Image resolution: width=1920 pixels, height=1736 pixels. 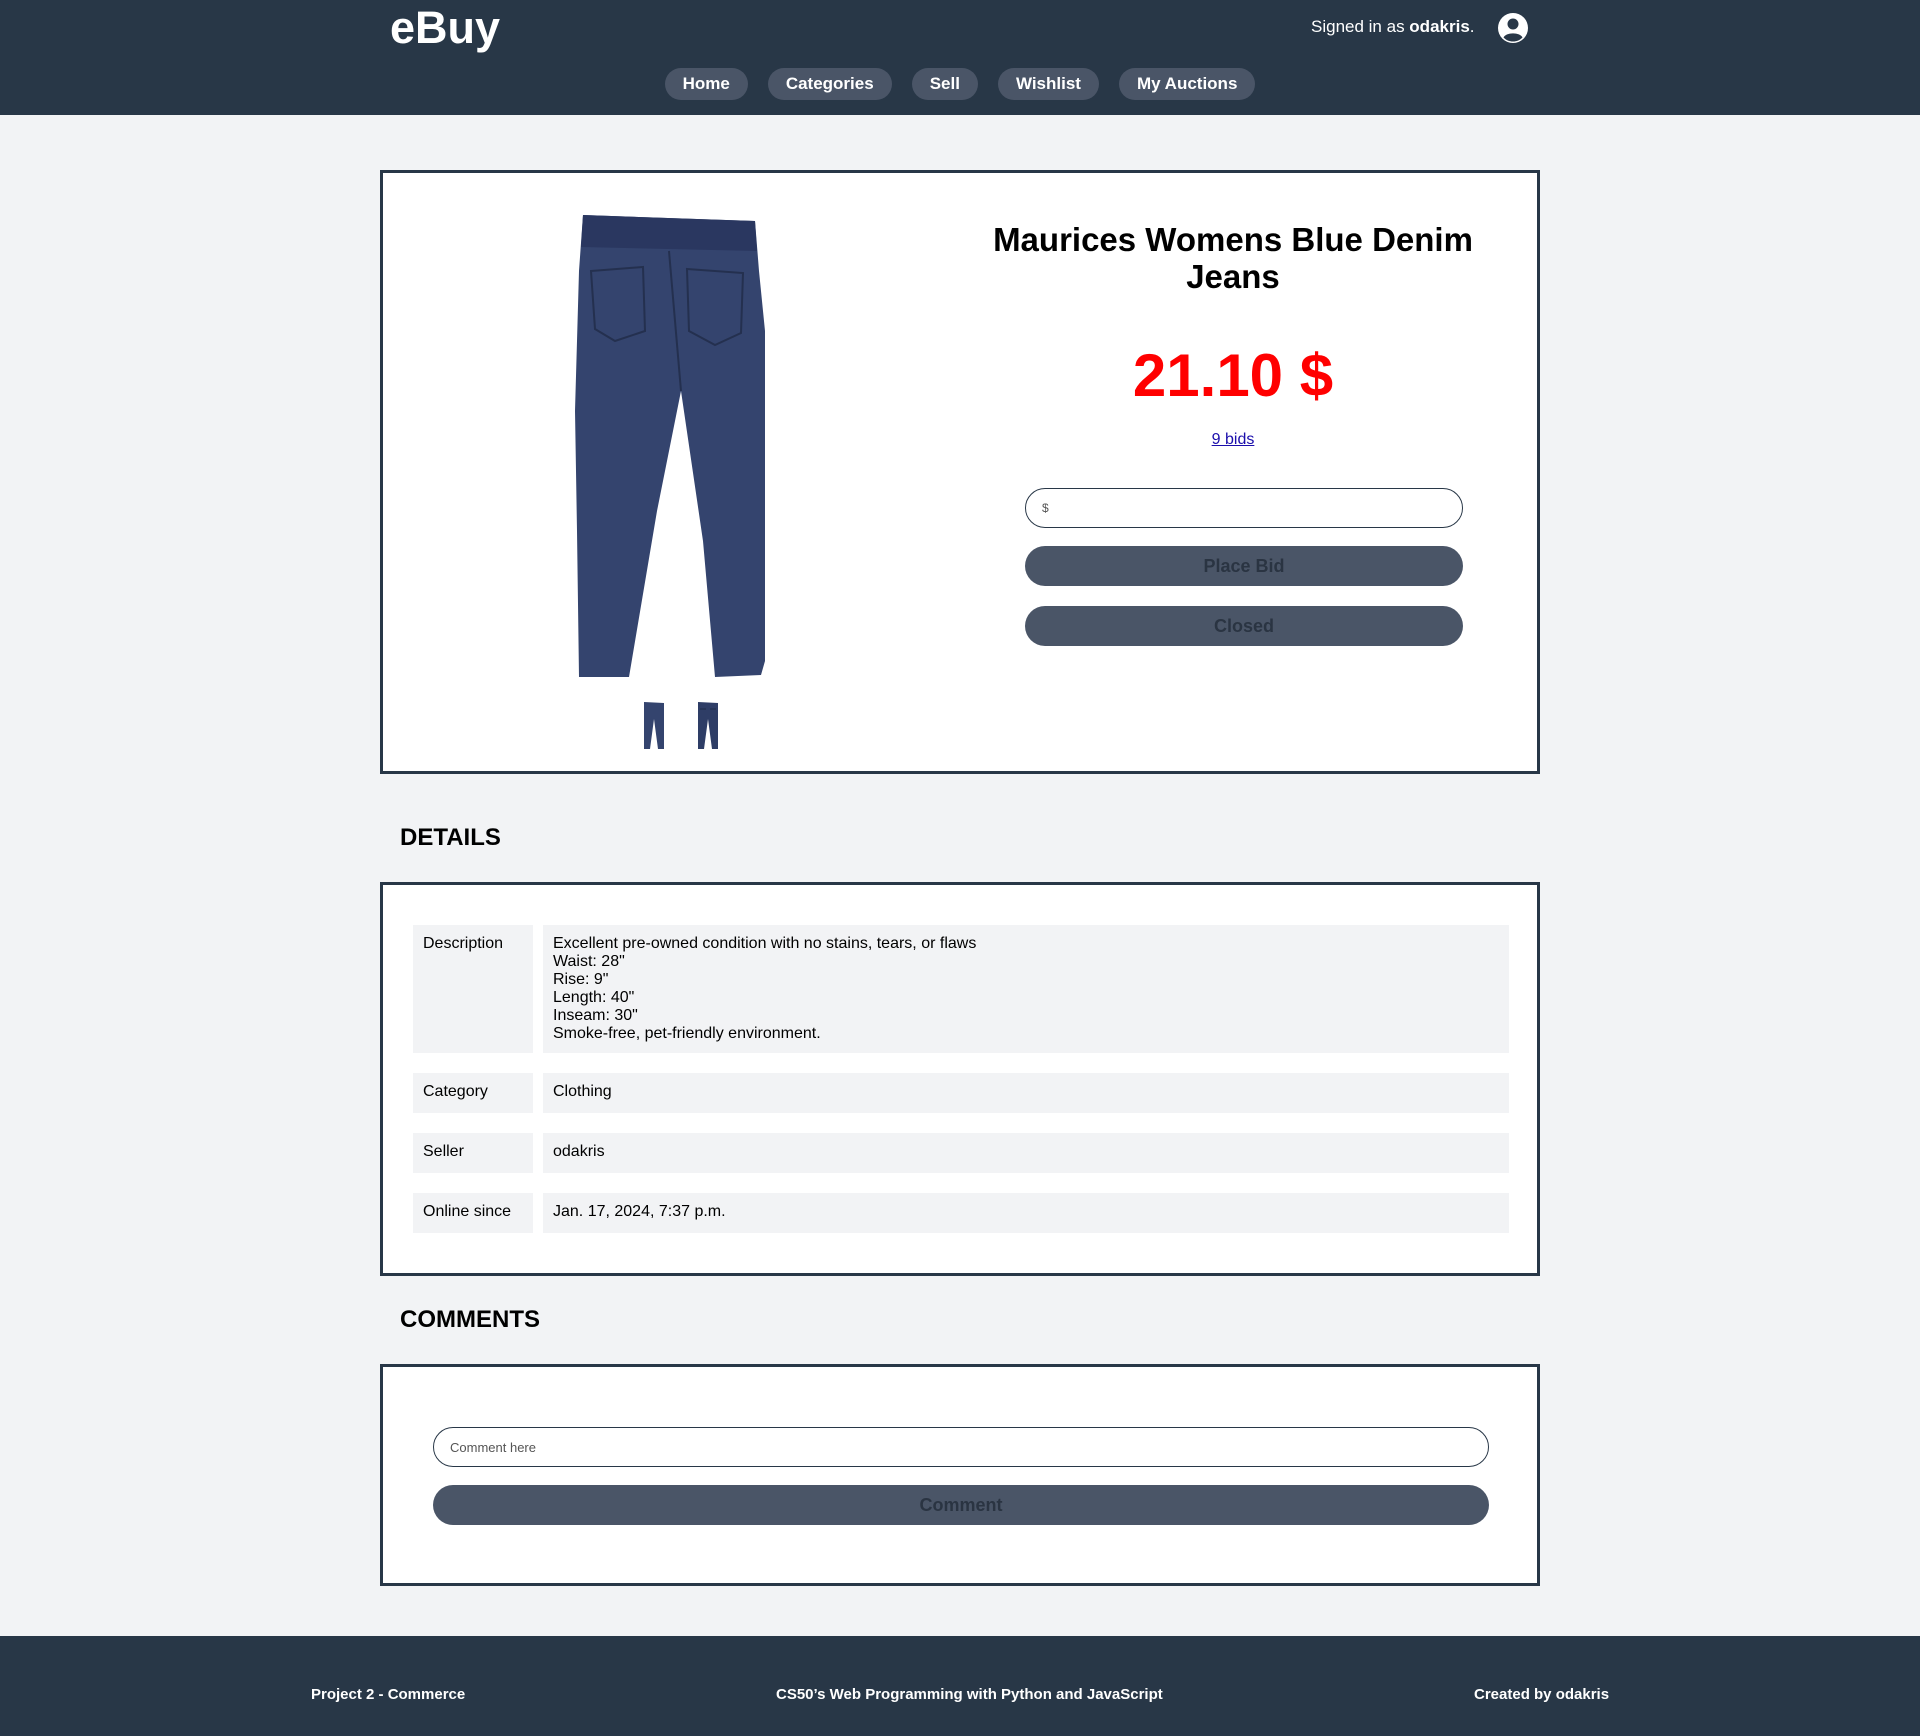 What do you see at coordinates (1439, 26) in the screenshot?
I see `signed-in-username: odakris` at bounding box center [1439, 26].